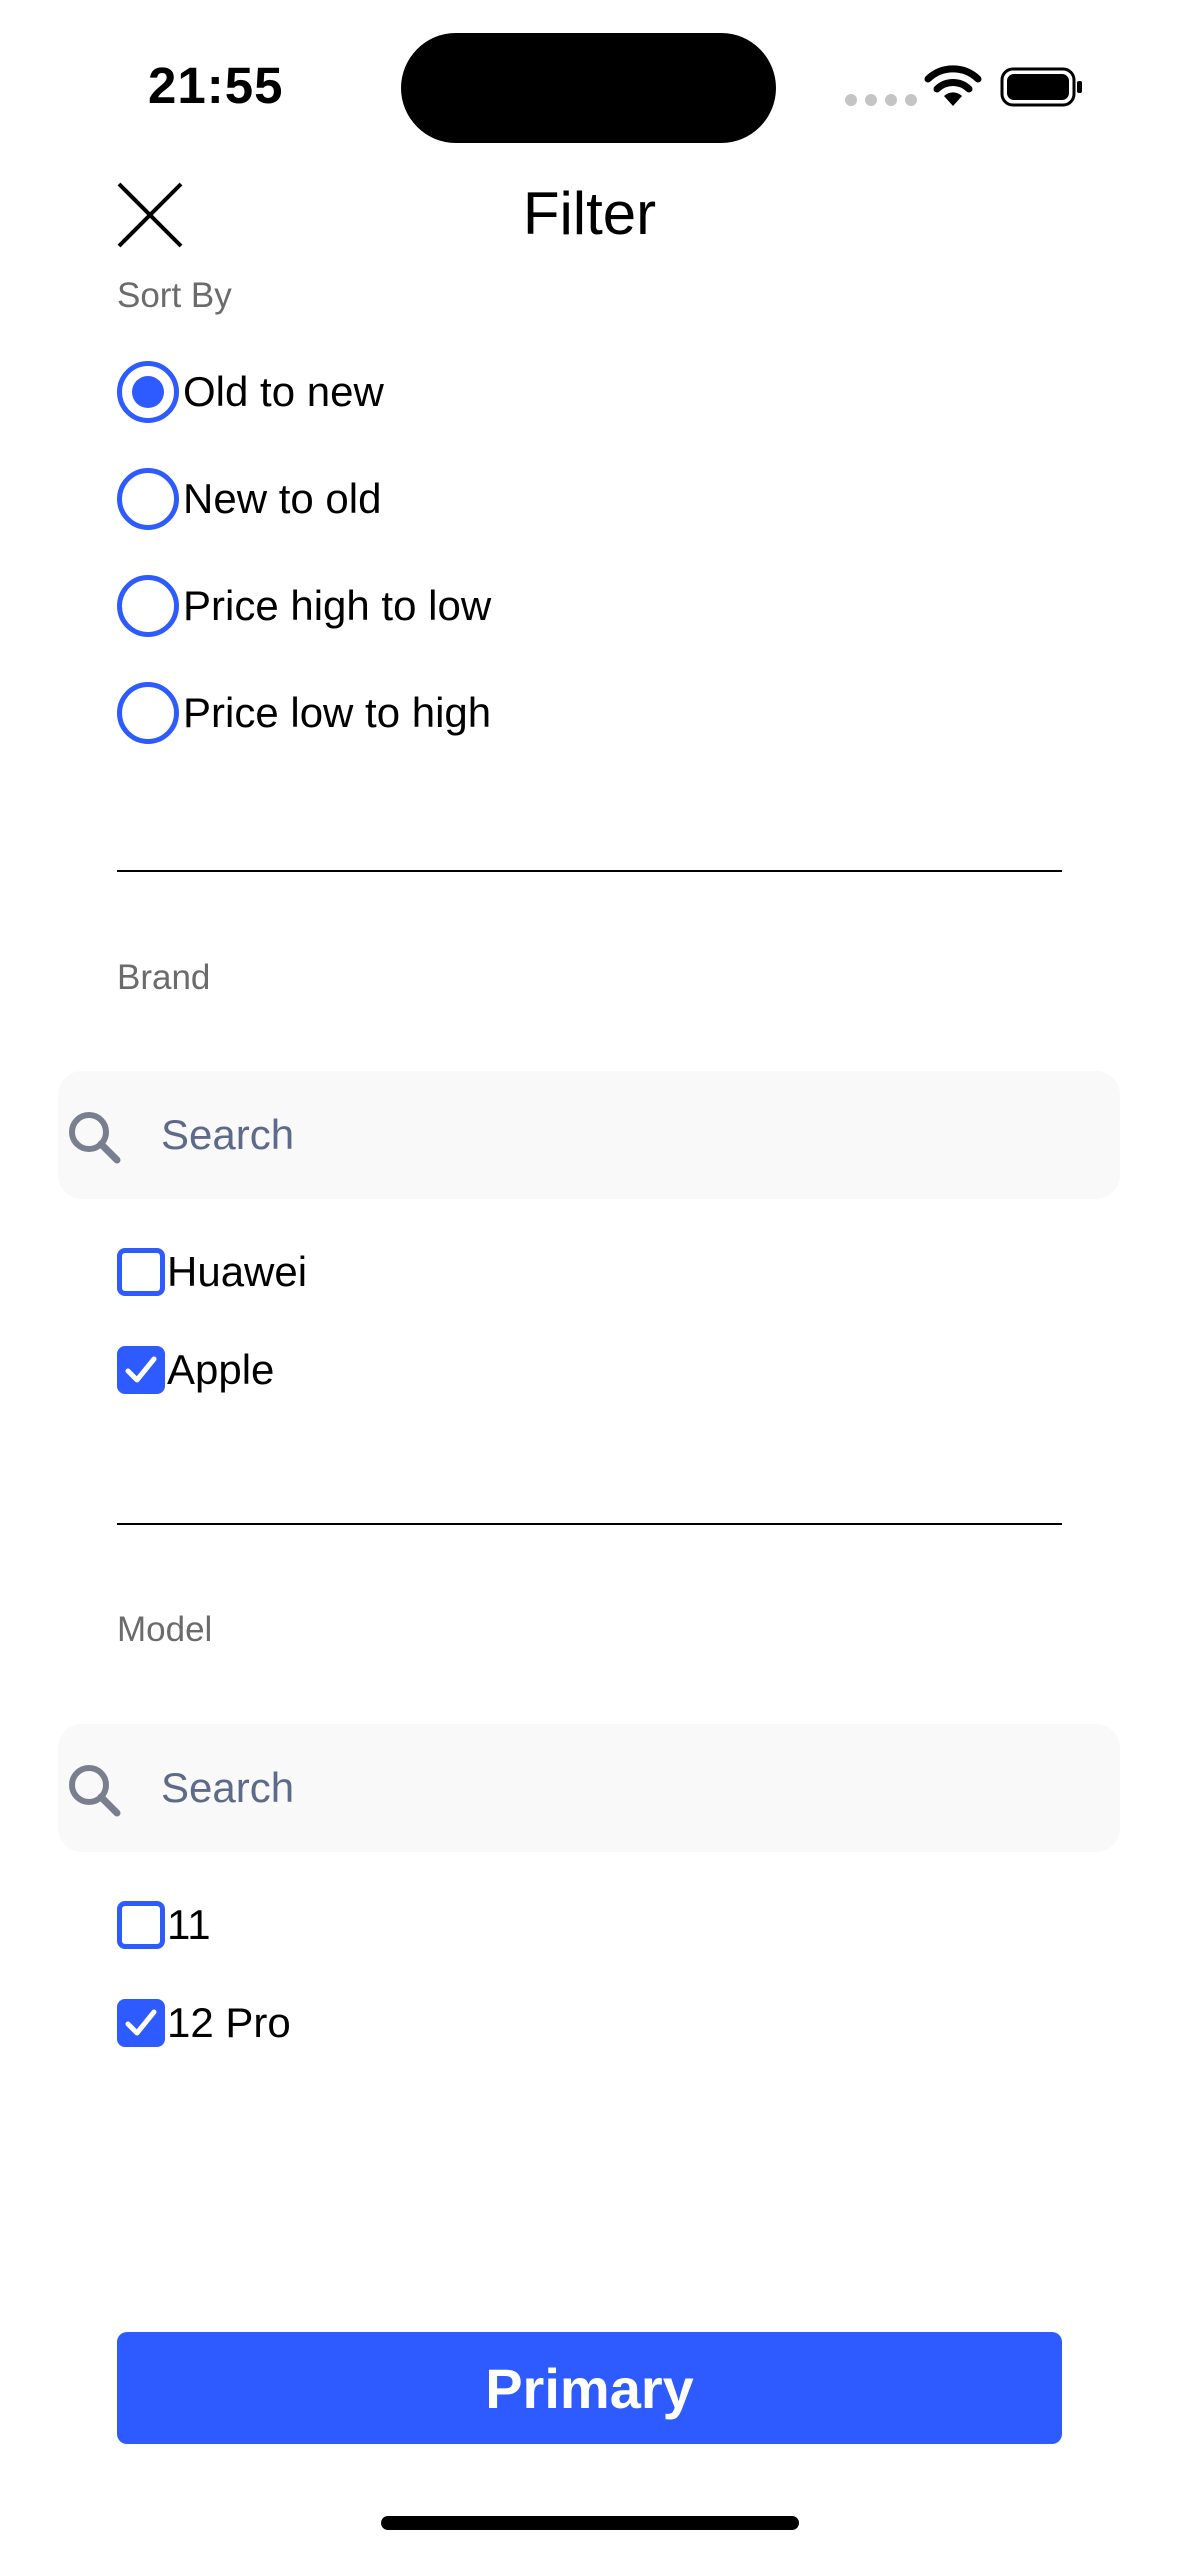 The height and width of the screenshot is (2556, 1179). Describe the element at coordinates (589, 213) in the screenshot. I see `page-title: Filter` at that location.